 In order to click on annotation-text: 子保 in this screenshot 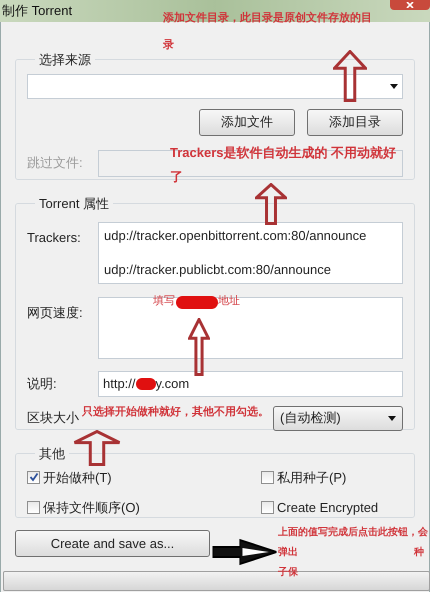, I will do `click(288, 573)`.